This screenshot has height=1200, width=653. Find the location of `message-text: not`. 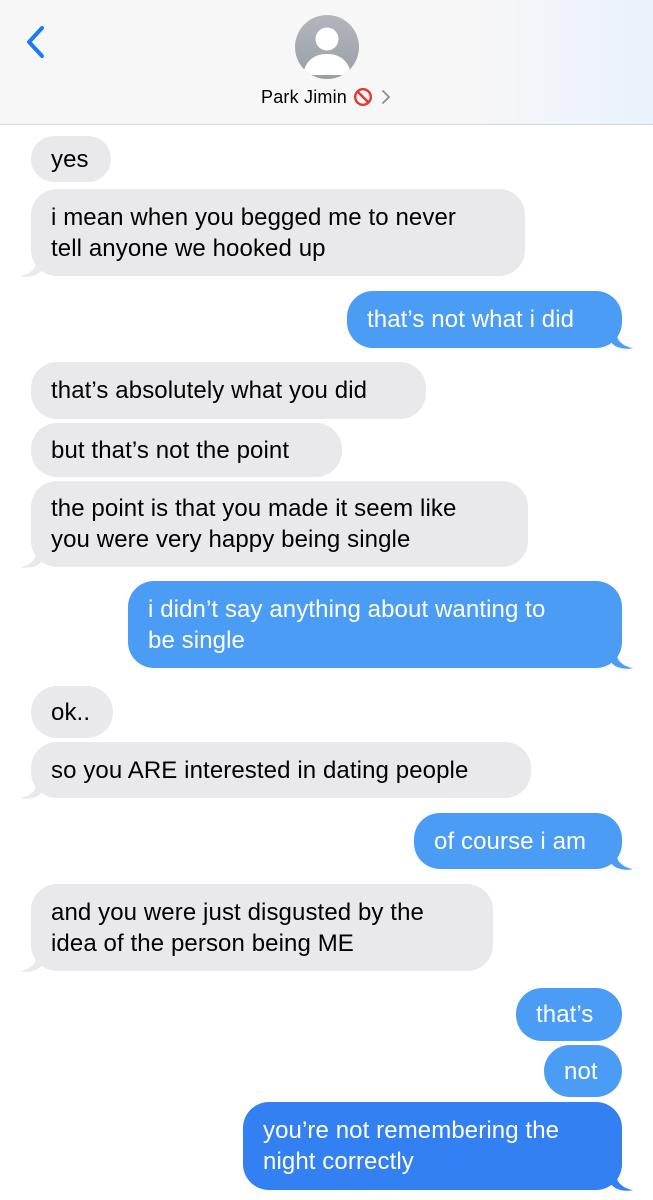

message-text: not is located at coordinates (581, 1071).